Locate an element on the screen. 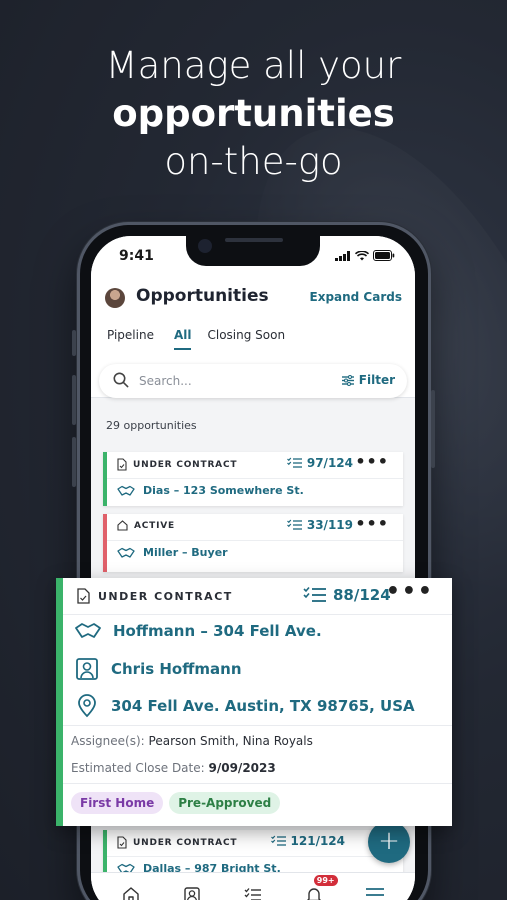  assignees-row: Assignee(s): Pearson Smith, Nina Royals is located at coordinates (192, 741).